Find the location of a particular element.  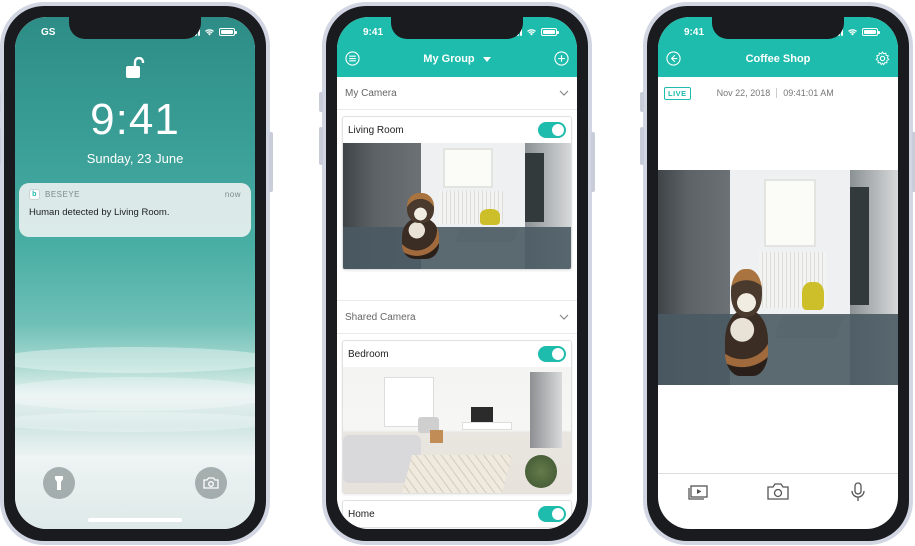

camera-title: Coffee Shop is located at coordinates (778, 59).